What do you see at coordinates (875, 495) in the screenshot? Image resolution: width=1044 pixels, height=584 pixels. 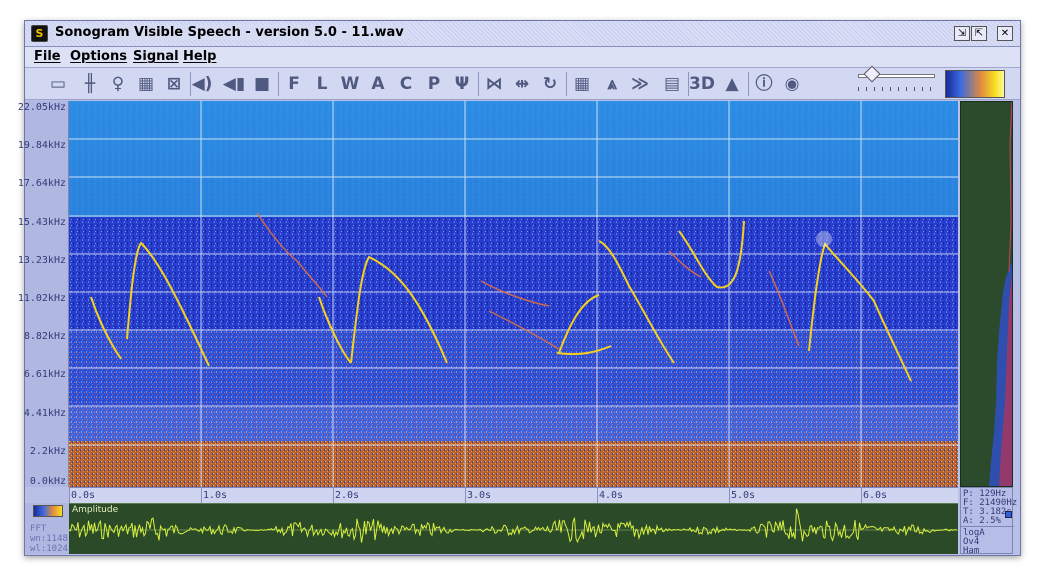 I see `time-tick-label: 6.0s` at bounding box center [875, 495].